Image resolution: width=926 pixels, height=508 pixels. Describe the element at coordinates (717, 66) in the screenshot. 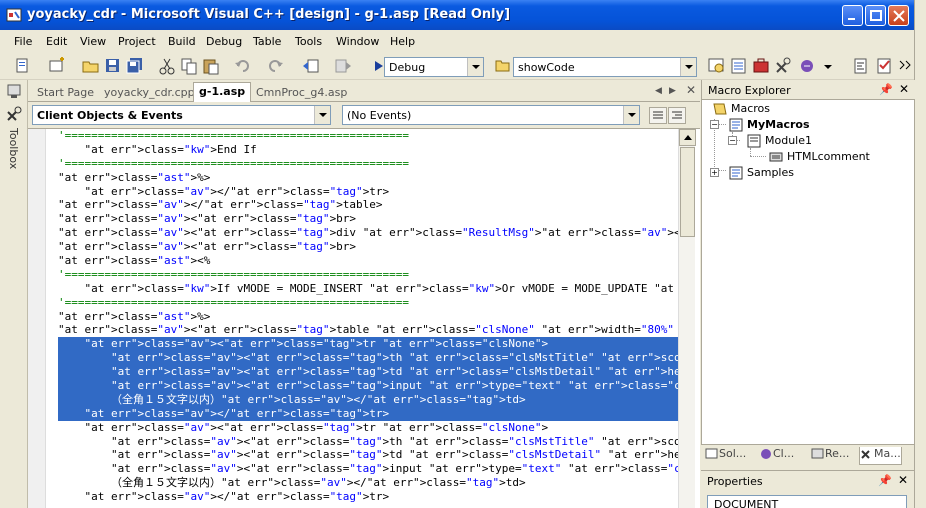

I see `solution-explorer-icon` at that location.